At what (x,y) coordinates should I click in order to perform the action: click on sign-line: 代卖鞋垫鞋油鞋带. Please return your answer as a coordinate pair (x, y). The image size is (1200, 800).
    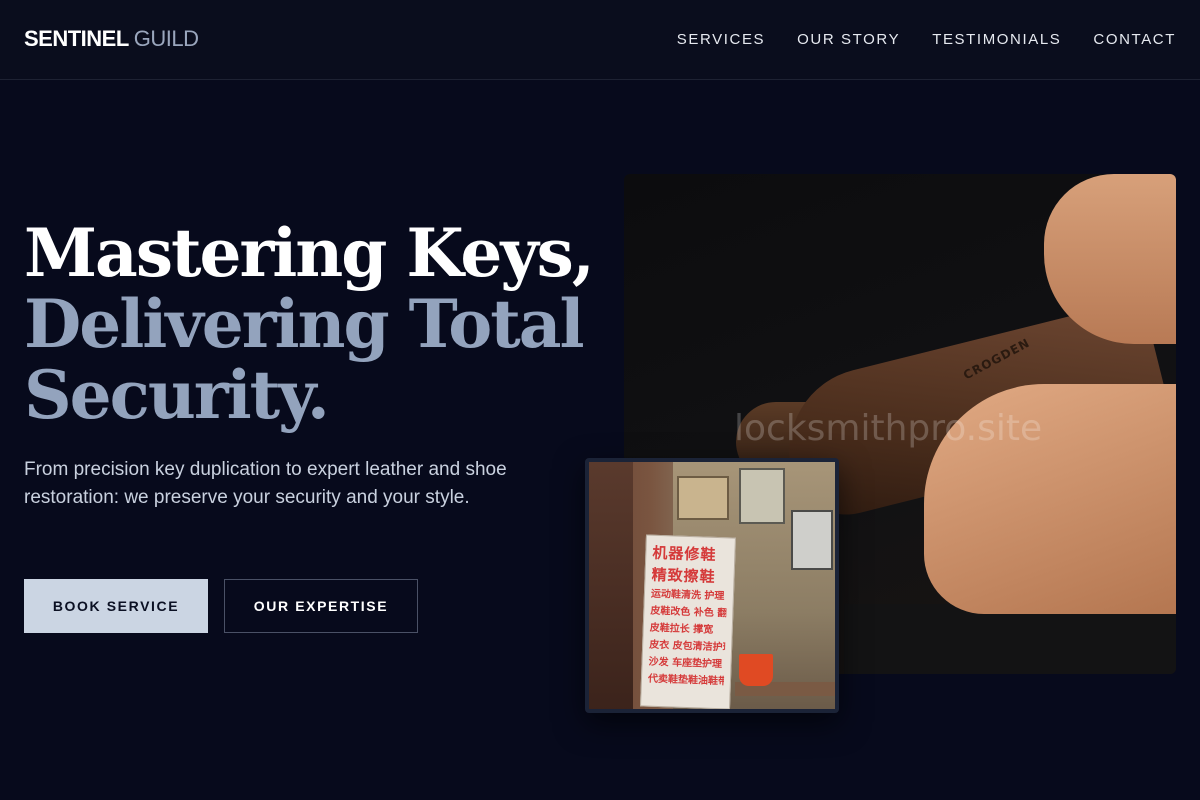
    Looking at the image, I should click on (686, 680).